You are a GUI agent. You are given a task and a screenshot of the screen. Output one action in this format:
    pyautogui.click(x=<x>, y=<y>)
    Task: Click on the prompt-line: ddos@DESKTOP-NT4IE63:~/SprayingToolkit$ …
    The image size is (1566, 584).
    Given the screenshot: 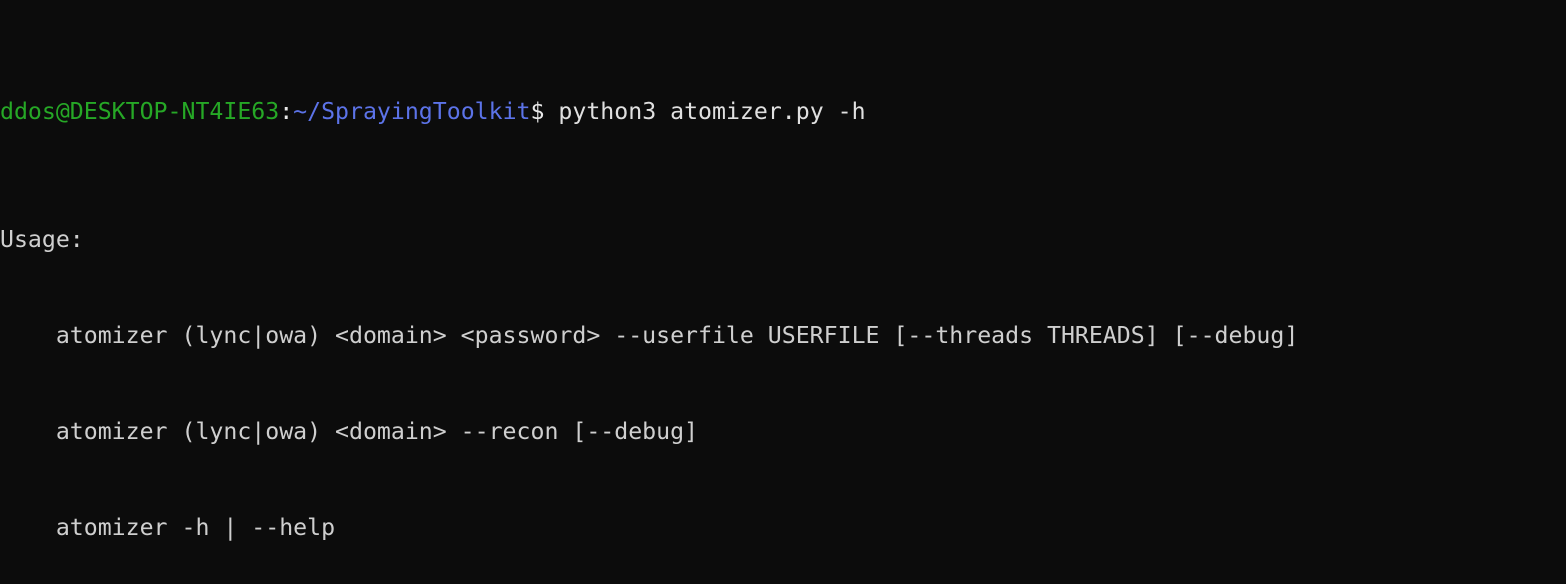 What is the action you would take?
    pyautogui.click(x=649, y=112)
    